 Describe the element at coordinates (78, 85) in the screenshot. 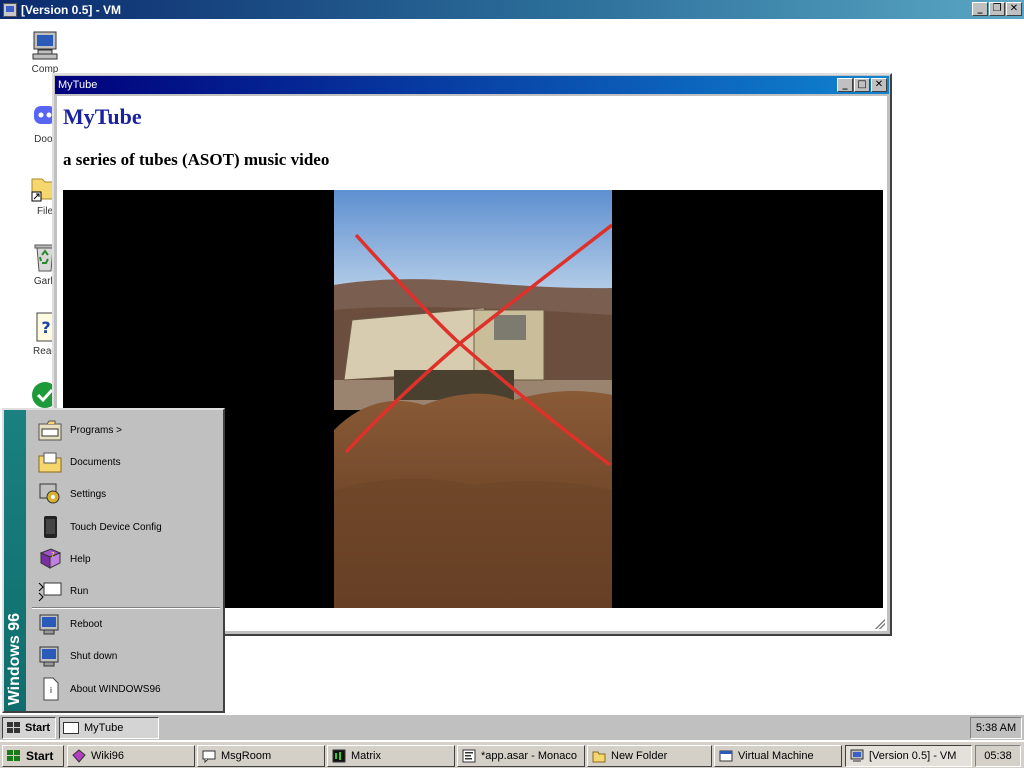

I see `mytube-window-title: MyTube` at that location.